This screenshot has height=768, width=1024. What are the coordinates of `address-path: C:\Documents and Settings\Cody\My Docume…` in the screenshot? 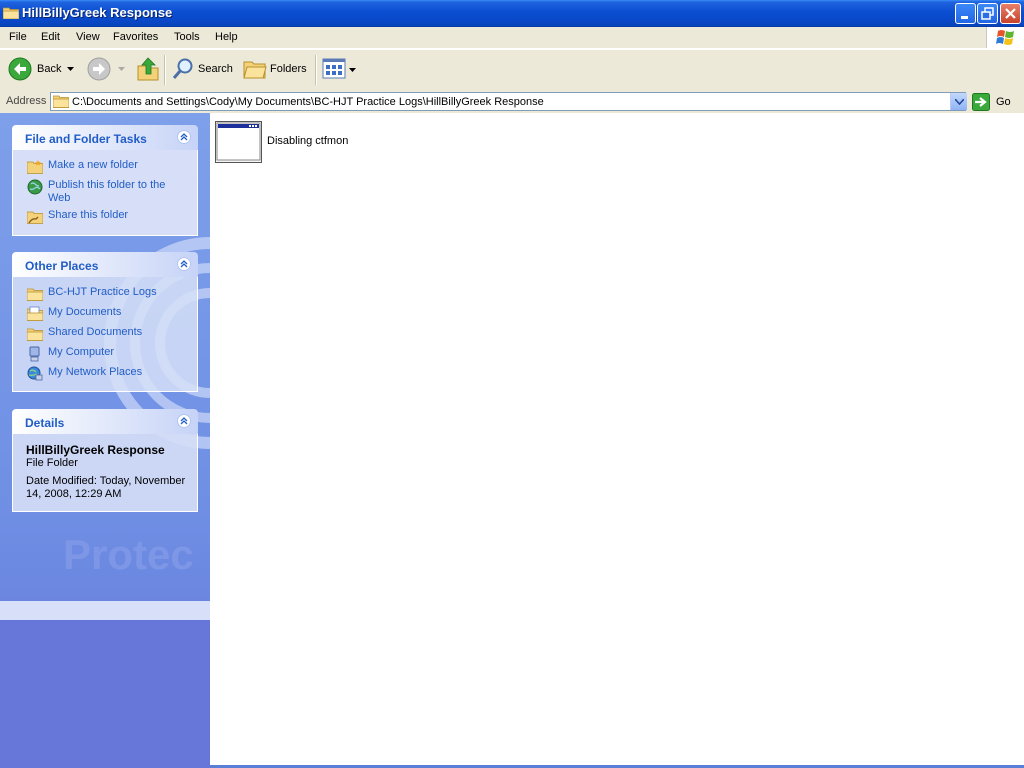 It's located at (308, 102).